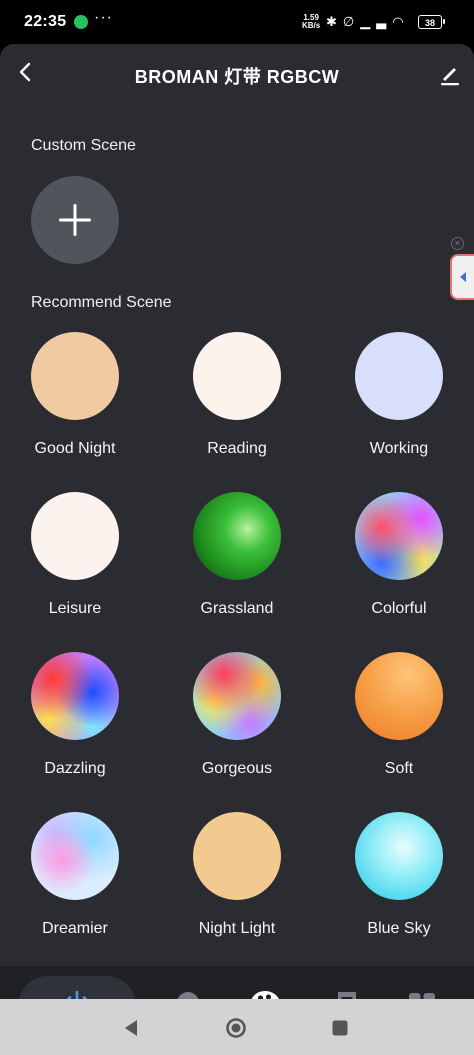 This screenshot has height=1055, width=474. I want to click on system-back-button, so click(131, 1028).